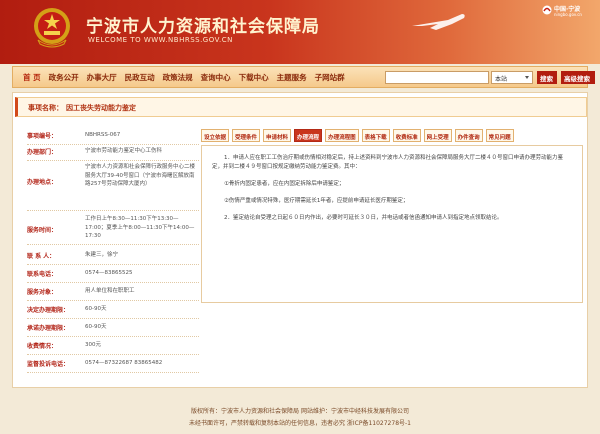  What do you see at coordinates (101, 108) in the screenshot?
I see `item-title-value: 因工丧失劳动能力鉴定` at bounding box center [101, 108].